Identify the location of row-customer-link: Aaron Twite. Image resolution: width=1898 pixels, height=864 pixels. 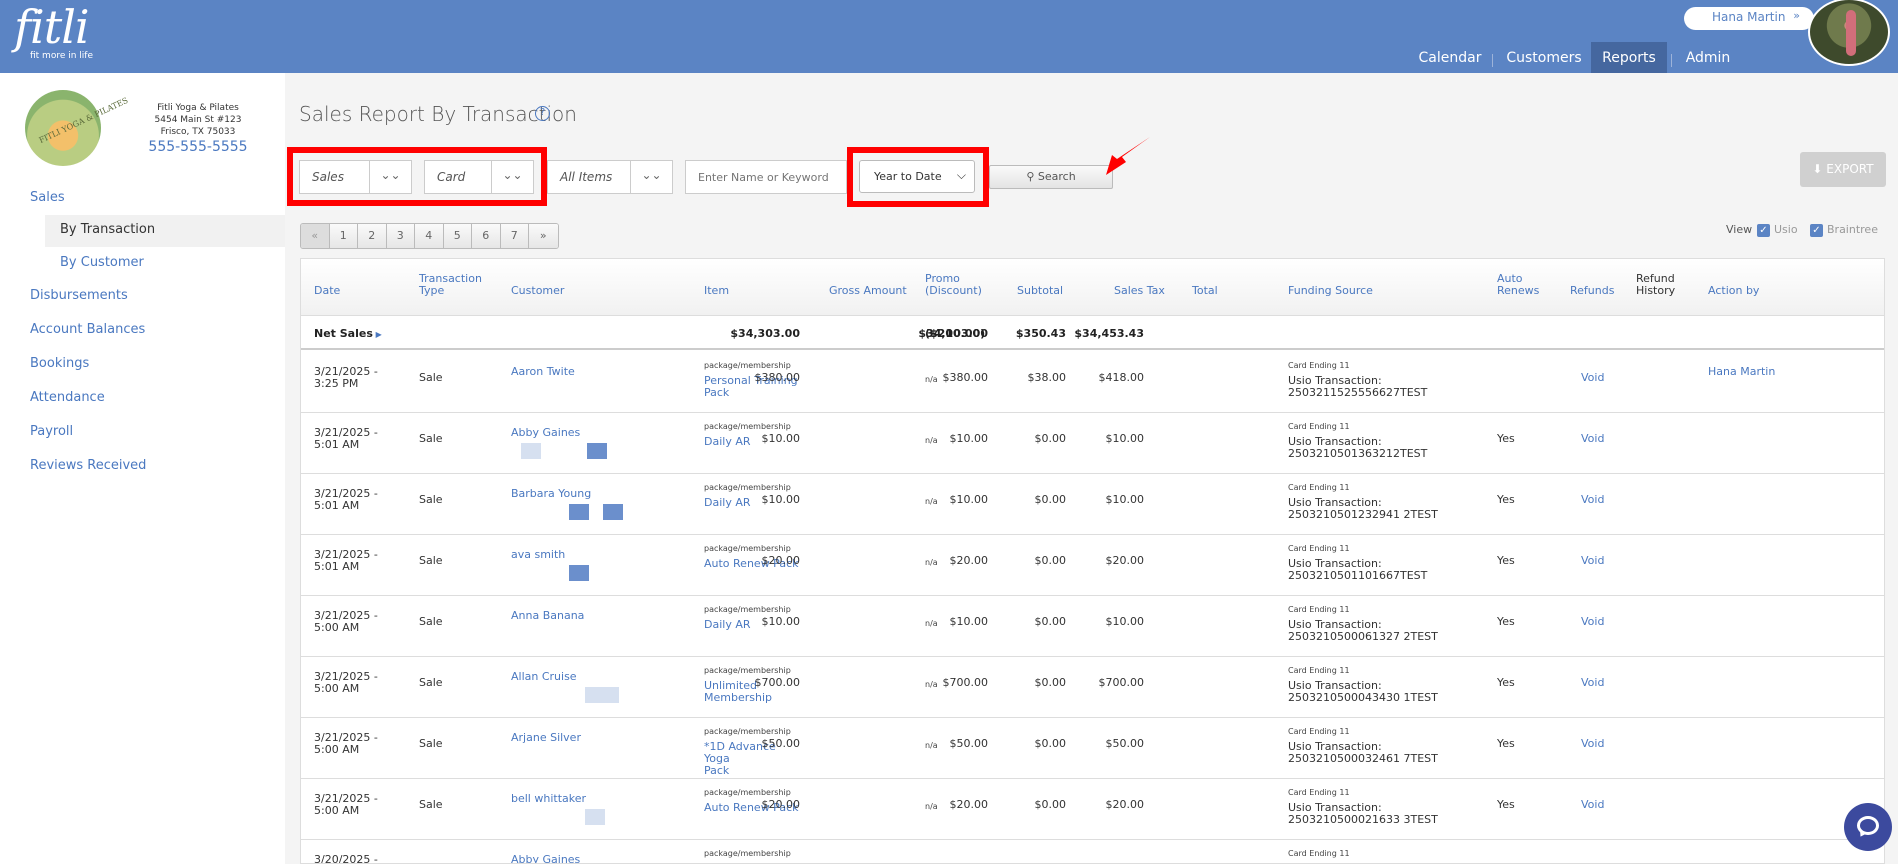
(543, 372).